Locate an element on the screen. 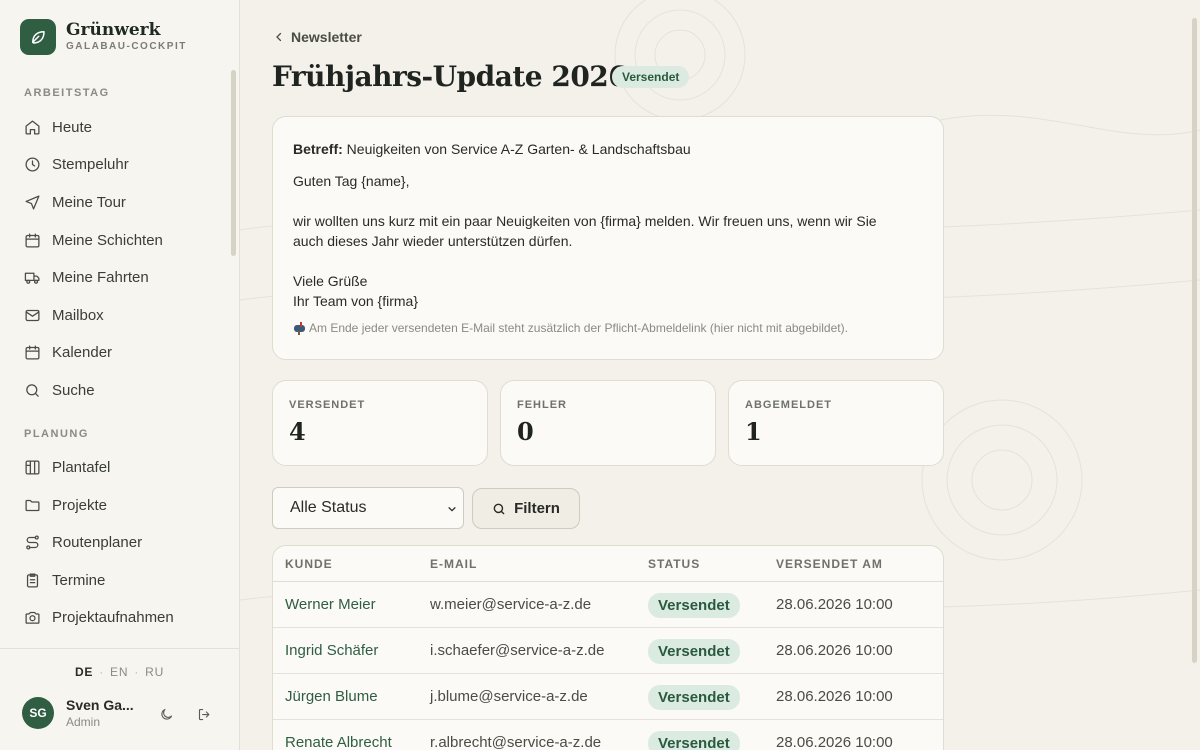 The width and height of the screenshot is (1200, 750). sidebar-item-label: Heute is located at coordinates (72, 127).